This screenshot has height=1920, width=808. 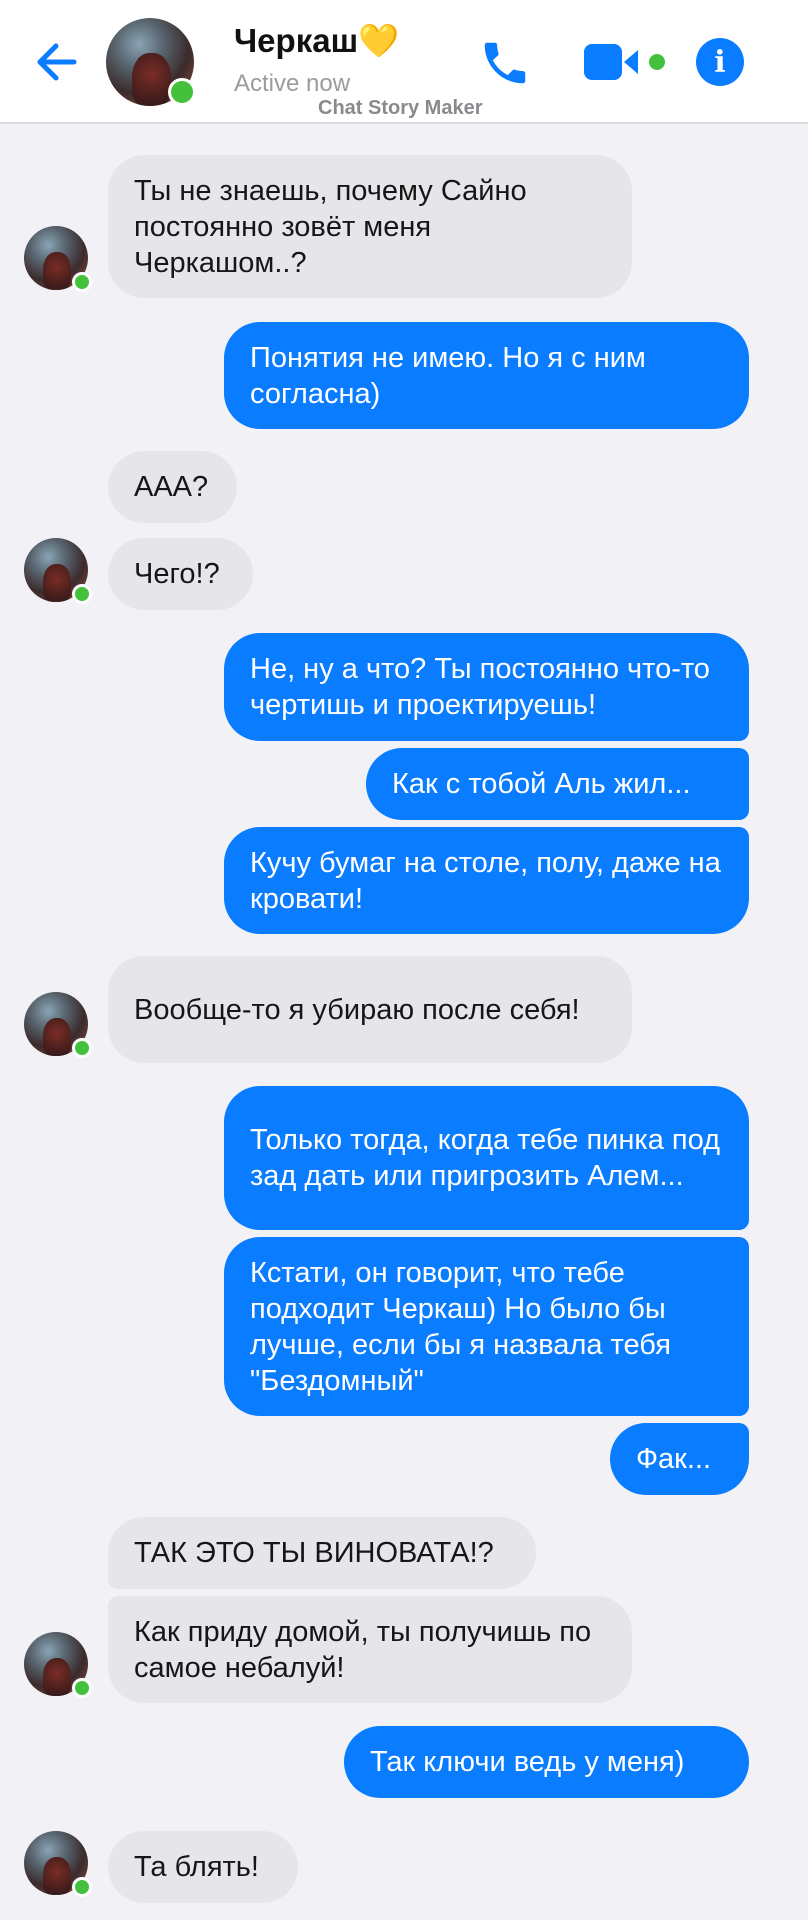 I want to click on message-incoming: ААА?, so click(x=172, y=487).